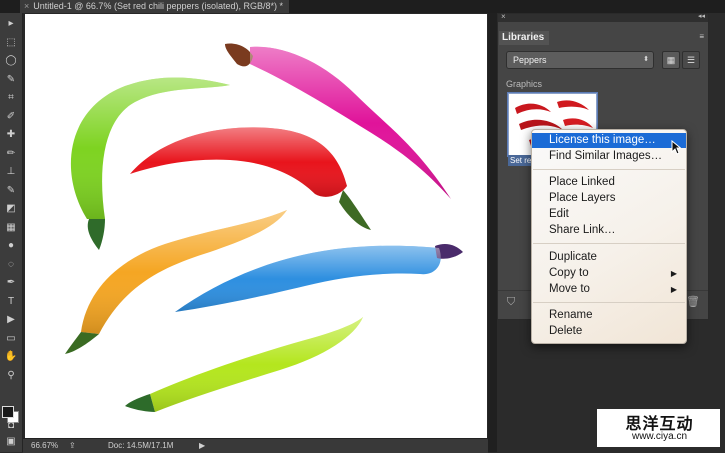  Describe the element at coordinates (244, 364) in the screenshot. I see `yellow-green-pepper` at that location.